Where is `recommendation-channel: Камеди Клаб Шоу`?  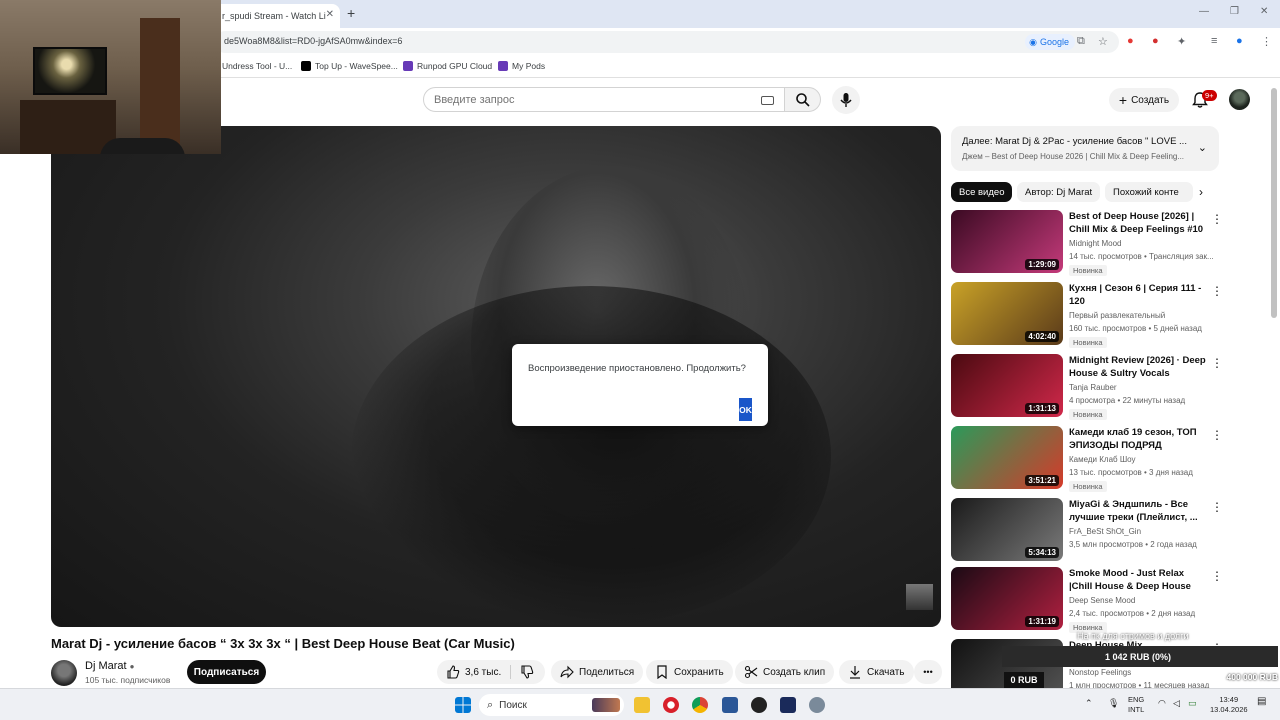 recommendation-channel: Камеди Клаб Шоу is located at coordinates (1102, 459).